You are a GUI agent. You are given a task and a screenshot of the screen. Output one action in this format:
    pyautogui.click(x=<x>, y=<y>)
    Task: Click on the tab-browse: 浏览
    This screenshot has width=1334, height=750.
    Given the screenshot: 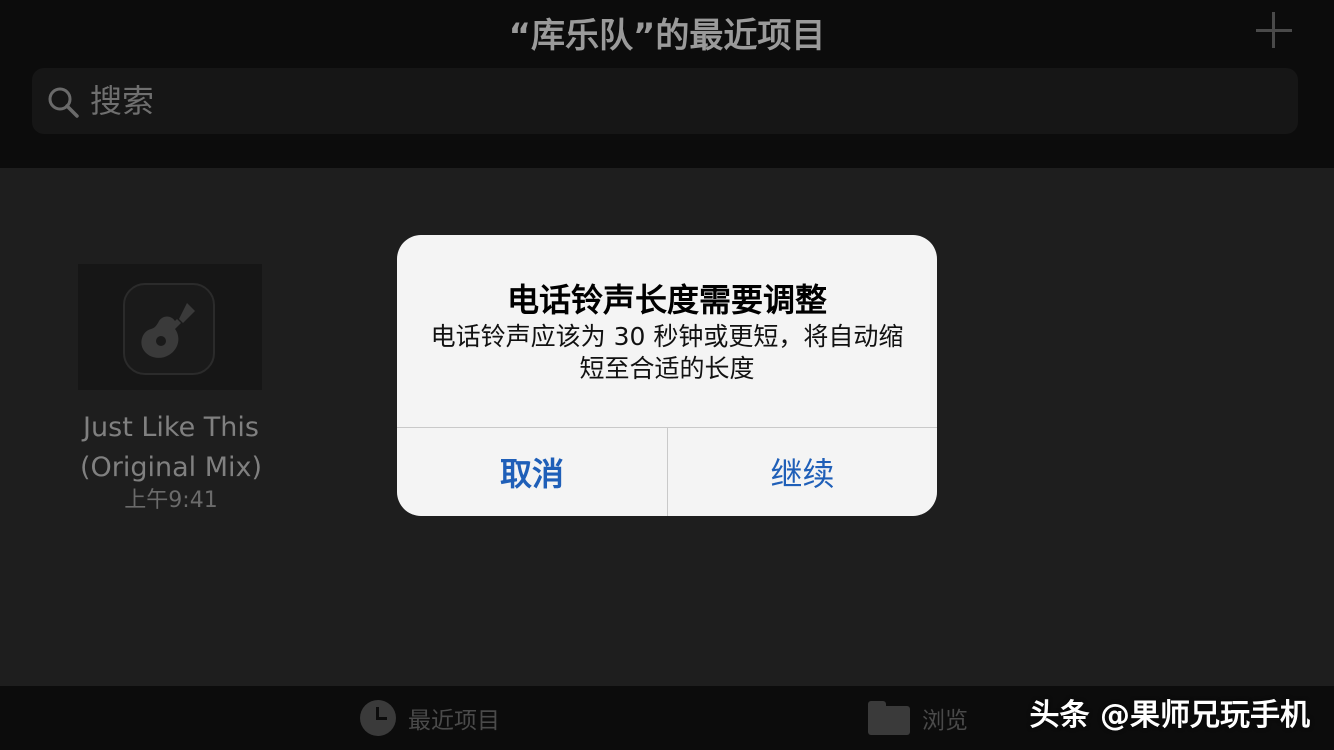 What is the action you would take?
    pyautogui.click(x=918, y=718)
    